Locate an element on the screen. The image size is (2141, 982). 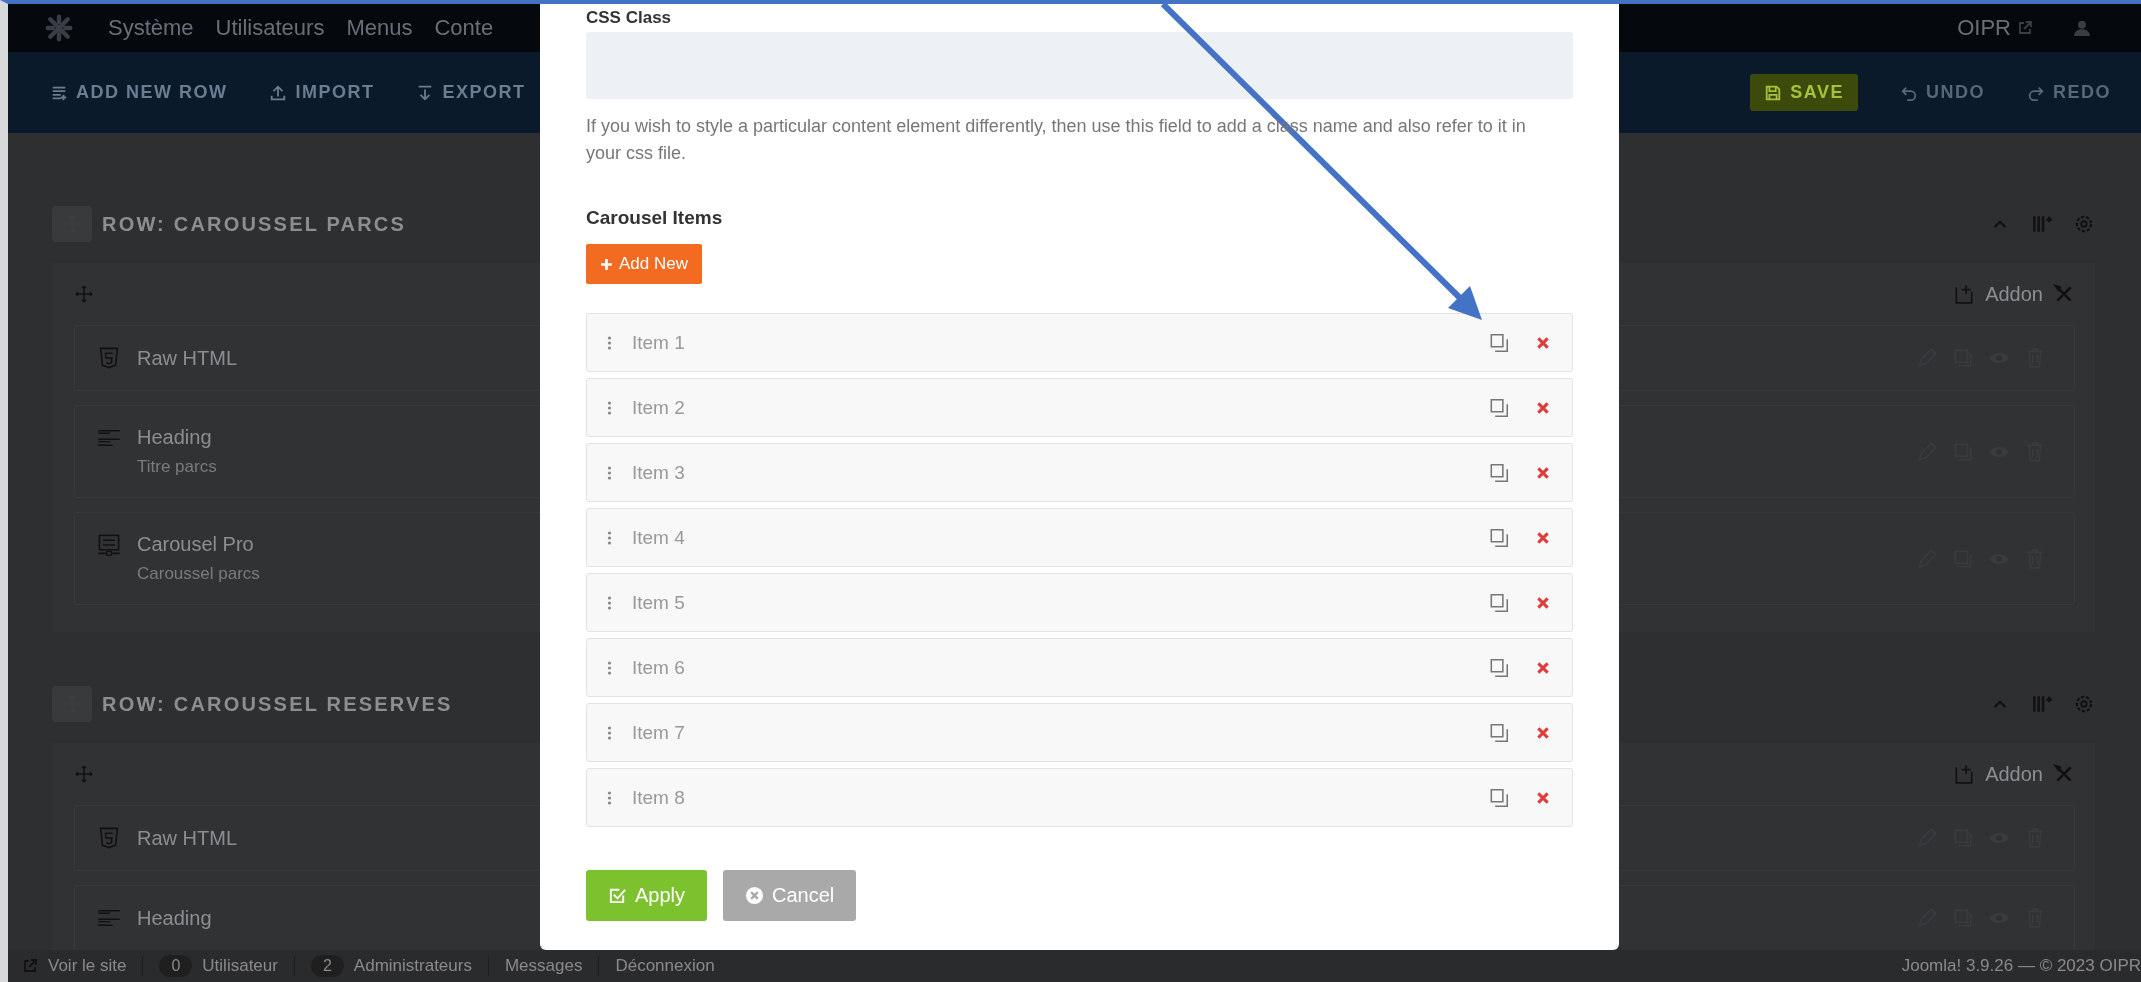
section-title: Carousel Items is located at coordinates (655, 218).